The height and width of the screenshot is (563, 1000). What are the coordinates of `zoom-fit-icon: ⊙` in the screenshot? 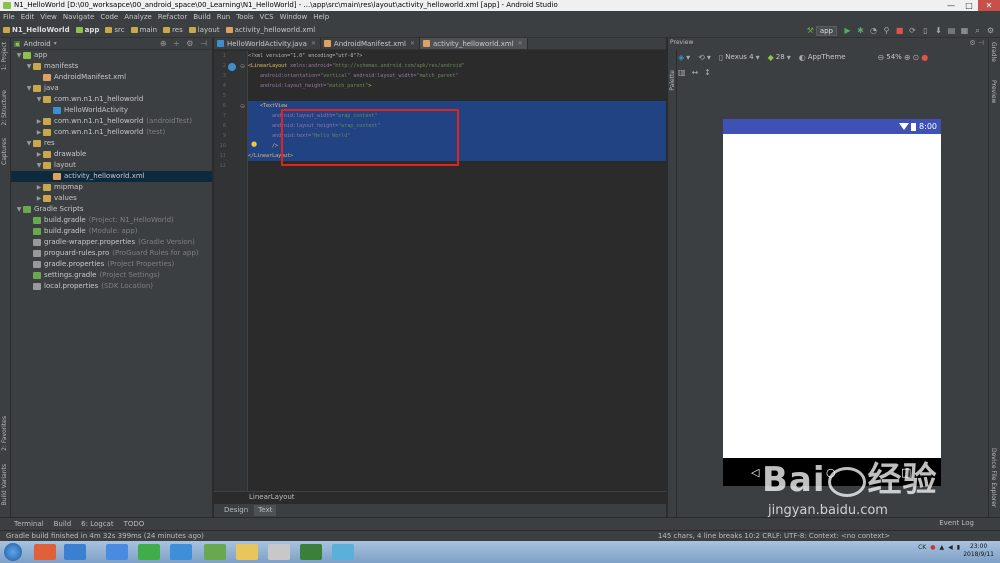 It's located at (916, 57).